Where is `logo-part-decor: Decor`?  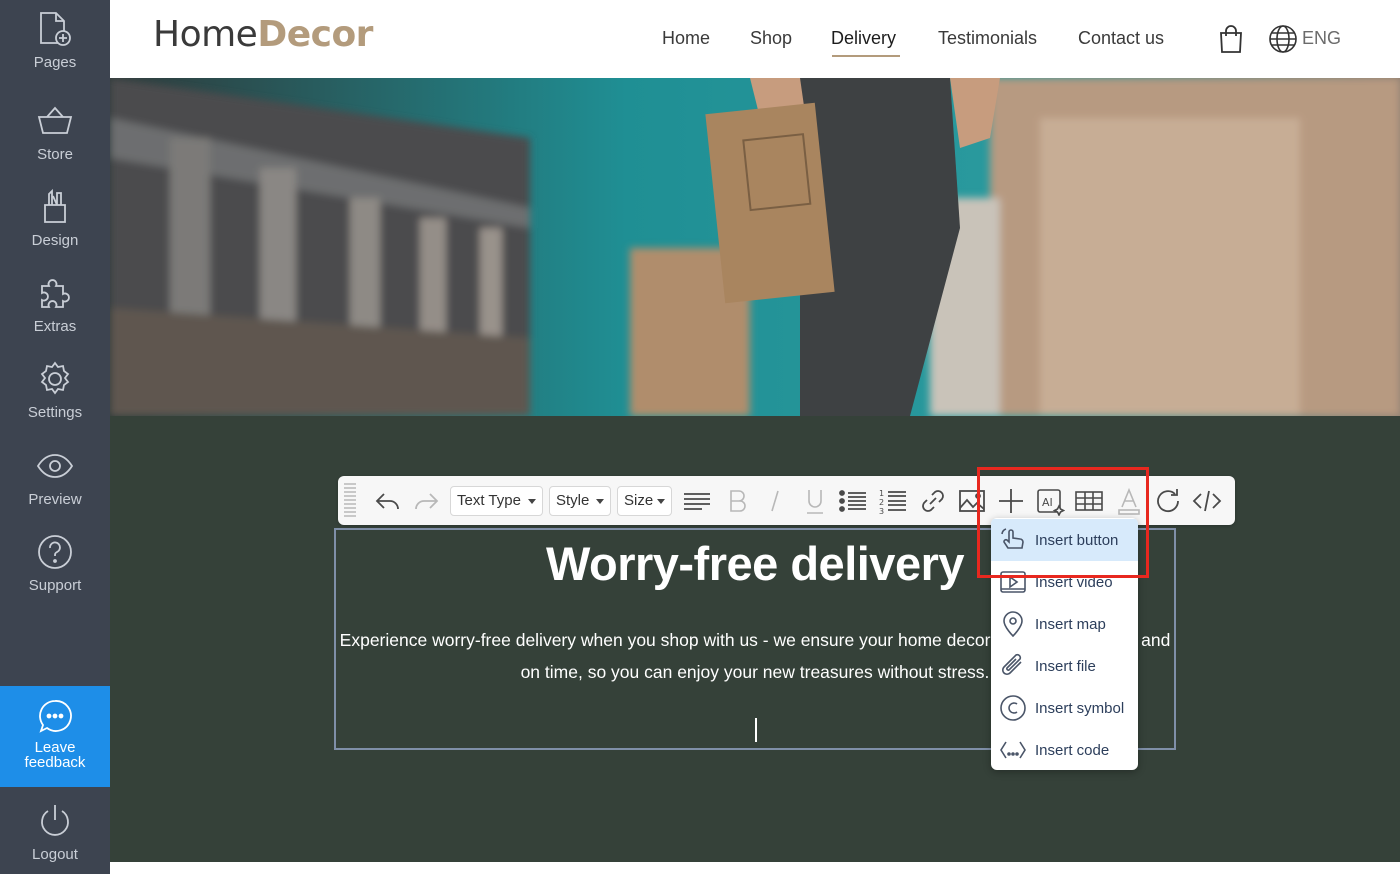 logo-part-decor: Decor is located at coordinates (315, 34).